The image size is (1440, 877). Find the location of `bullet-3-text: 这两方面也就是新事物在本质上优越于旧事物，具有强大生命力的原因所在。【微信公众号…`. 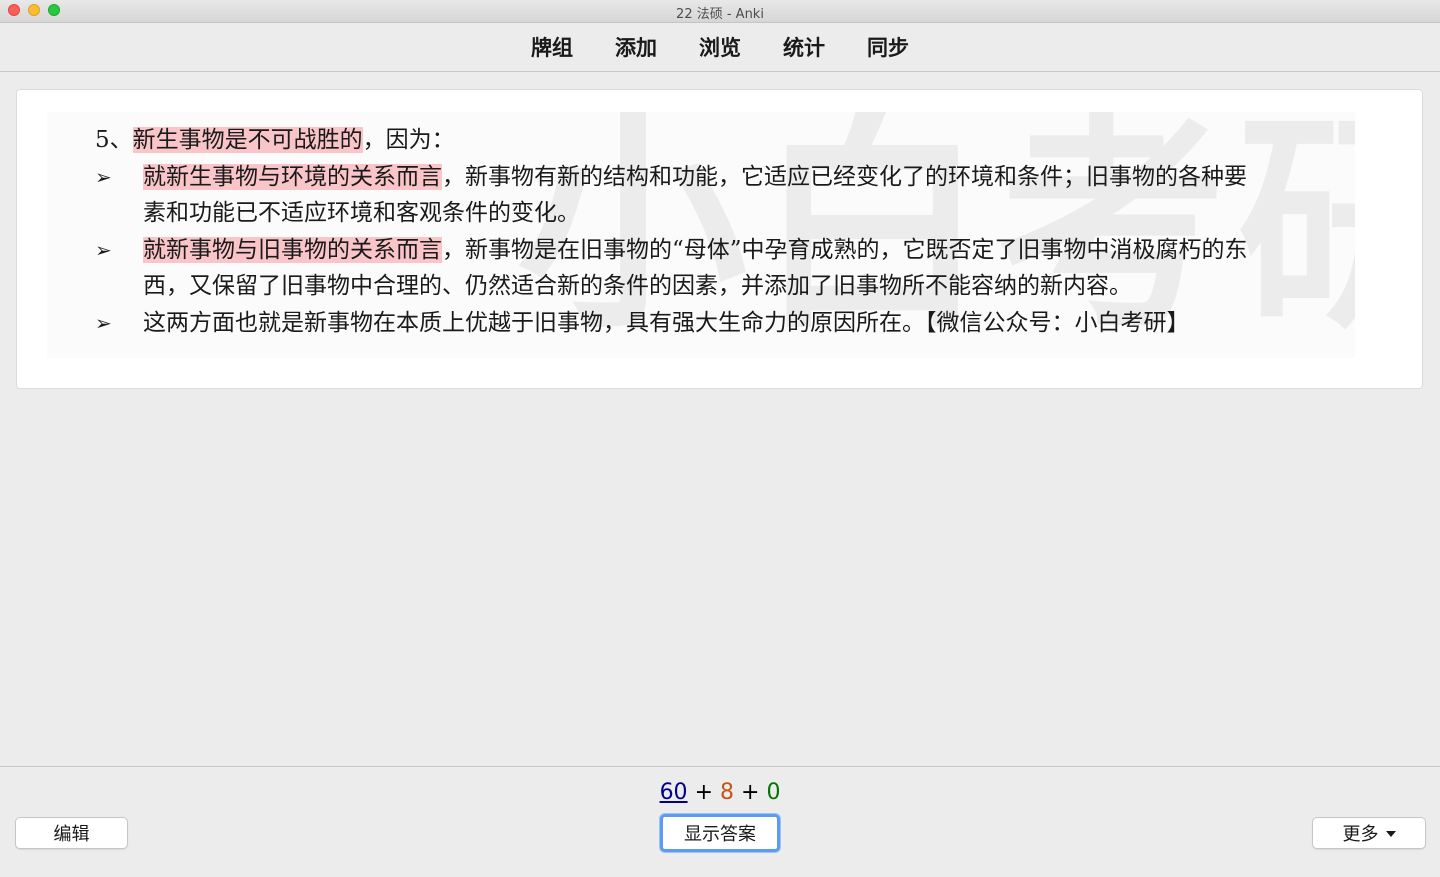

bullet-3-text: 这两方面也就是新事物在本质上优越于旧事物，具有强大生命力的原因所在。【微信公众号… is located at coordinates (666, 322).